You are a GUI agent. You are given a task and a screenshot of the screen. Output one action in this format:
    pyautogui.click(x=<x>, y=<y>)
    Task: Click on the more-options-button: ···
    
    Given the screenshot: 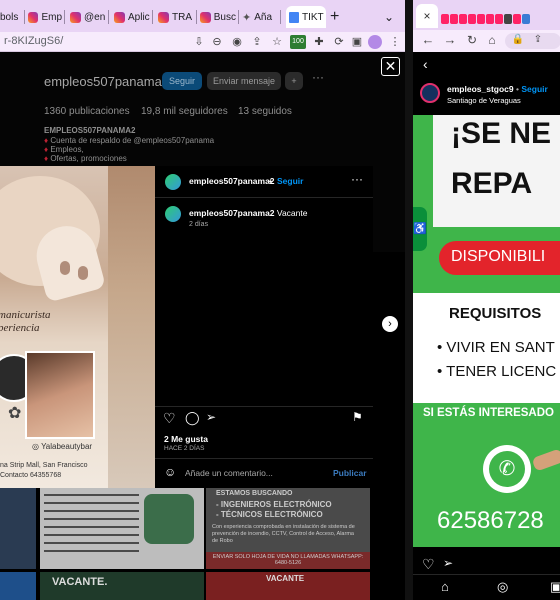 What is the action you would take?
    pyautogui.click(x=318, y=77)
    